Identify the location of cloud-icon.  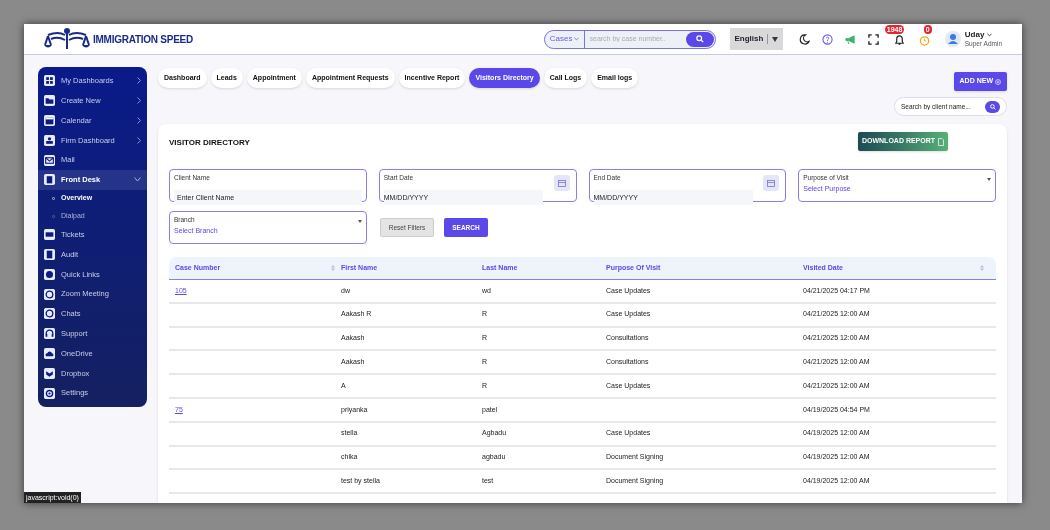
(49, 353).